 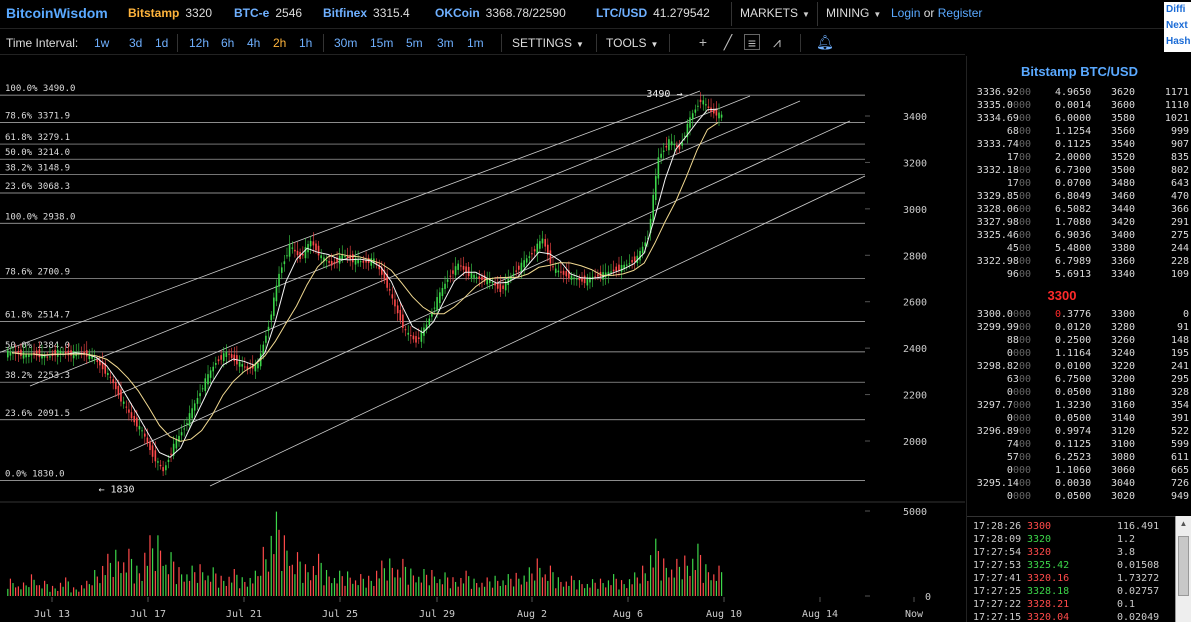 I want to click on ticker-ltcusd: LTC/USD 41.279542, so click(x=653, y=13).